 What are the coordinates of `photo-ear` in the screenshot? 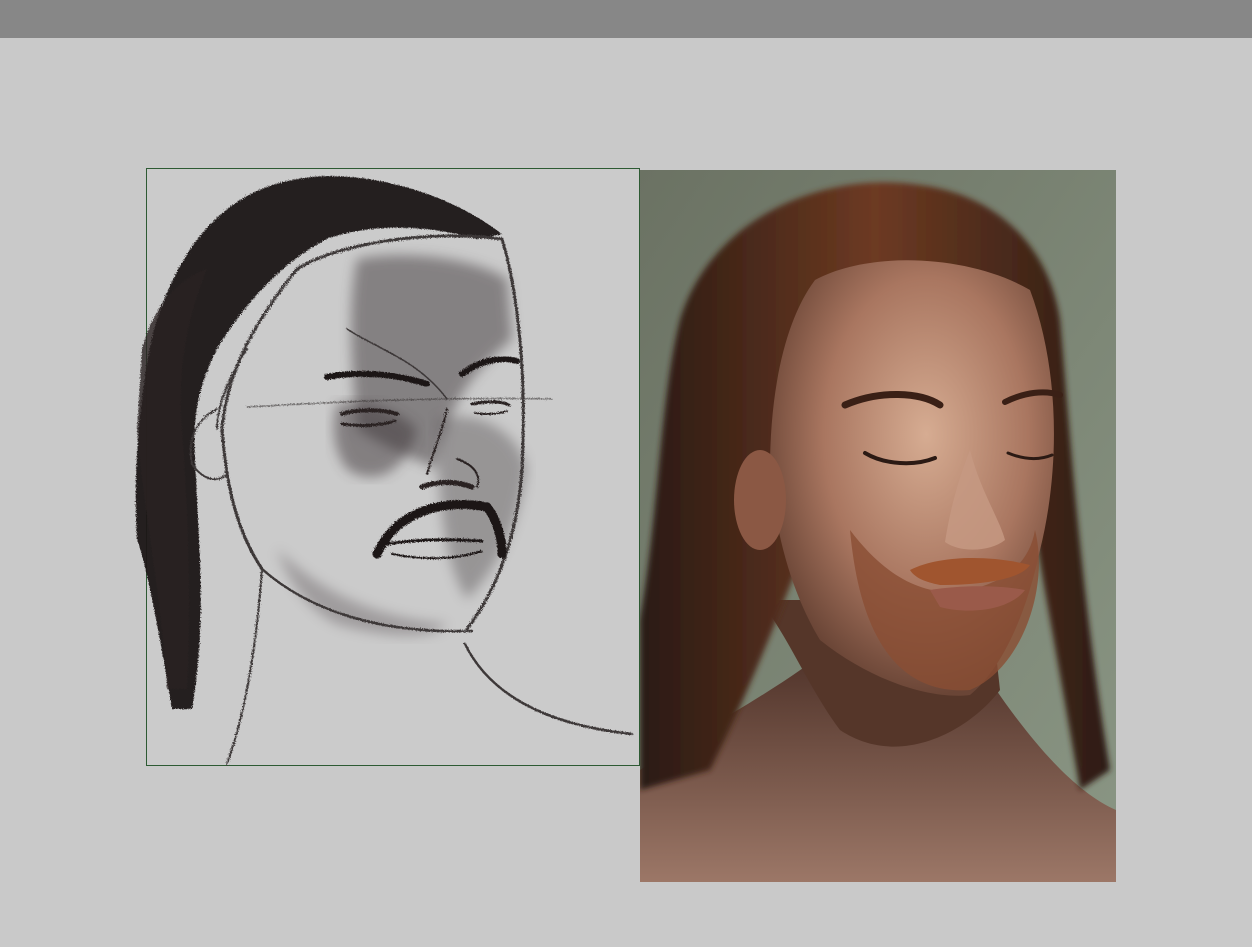 It's located at (760, 500).